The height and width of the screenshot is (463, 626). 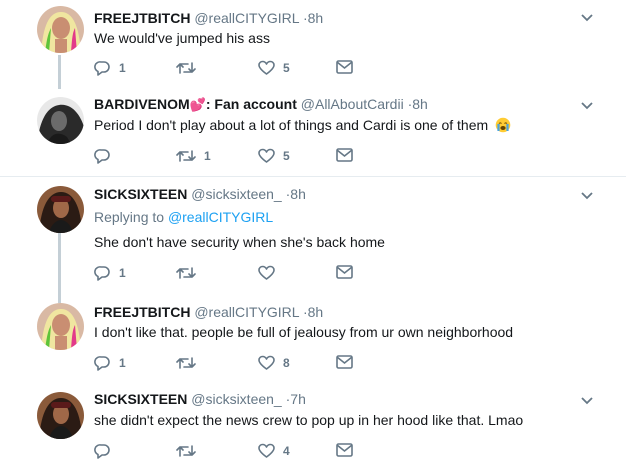 I want to click on mention-link: @reallCITYGIRL, so click(x=220, y=217).